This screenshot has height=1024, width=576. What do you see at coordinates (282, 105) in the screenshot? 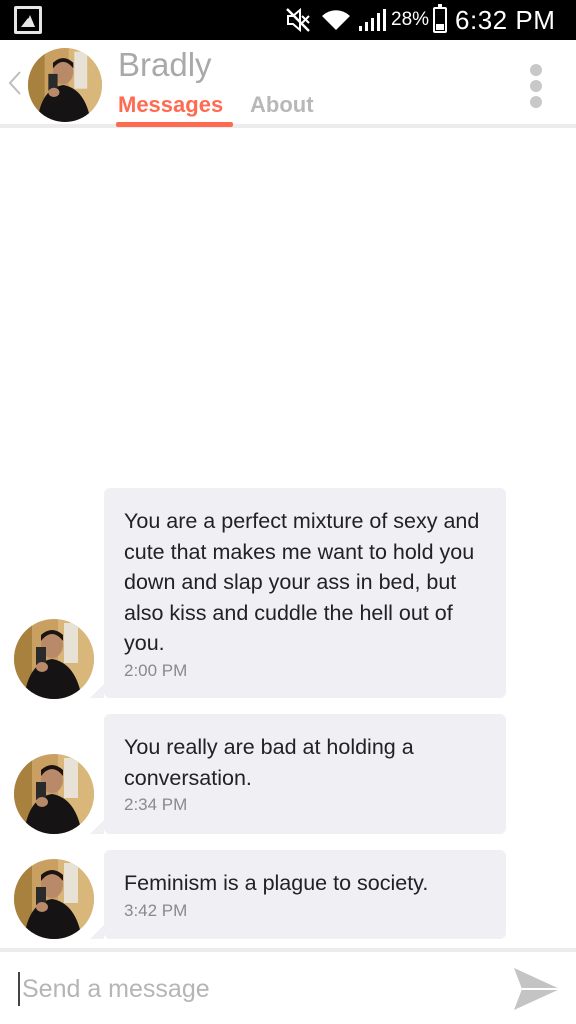
I see `tab-about: About` at bounding box center [282, 105].